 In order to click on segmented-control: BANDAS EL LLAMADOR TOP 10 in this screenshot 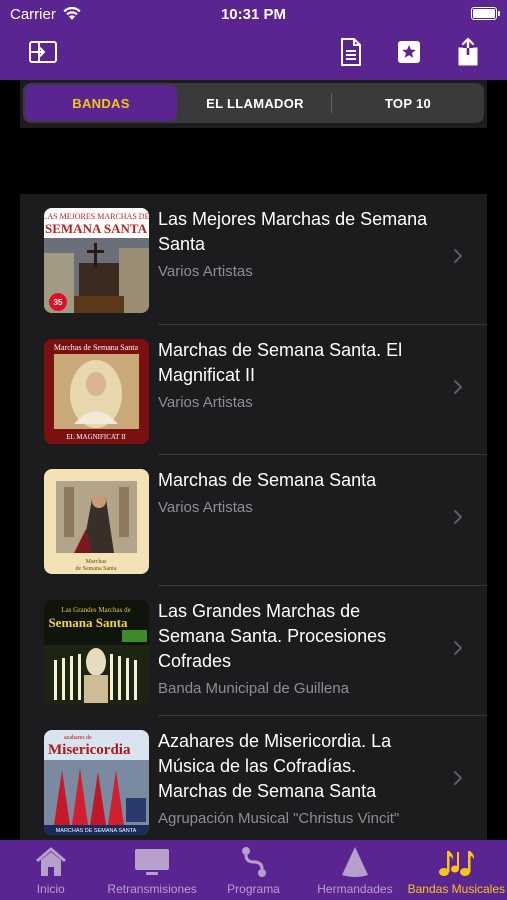, I will do `click(253, 103)`.